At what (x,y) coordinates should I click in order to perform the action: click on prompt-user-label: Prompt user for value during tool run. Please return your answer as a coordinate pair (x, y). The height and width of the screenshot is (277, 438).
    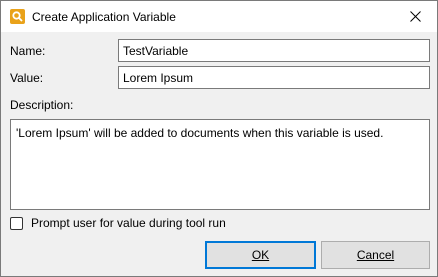
    Looking at the image, I should click on (128, 223).